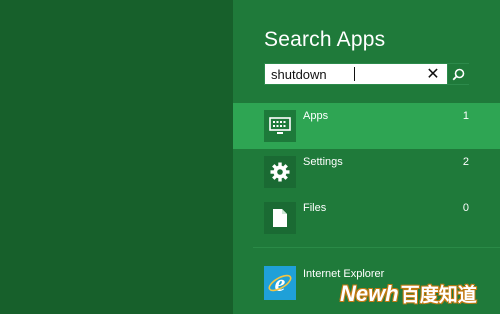 Image resolution: width=500 pixels, height=314 pixels. I want to click on category-files: Files 0, so click(366, 218).